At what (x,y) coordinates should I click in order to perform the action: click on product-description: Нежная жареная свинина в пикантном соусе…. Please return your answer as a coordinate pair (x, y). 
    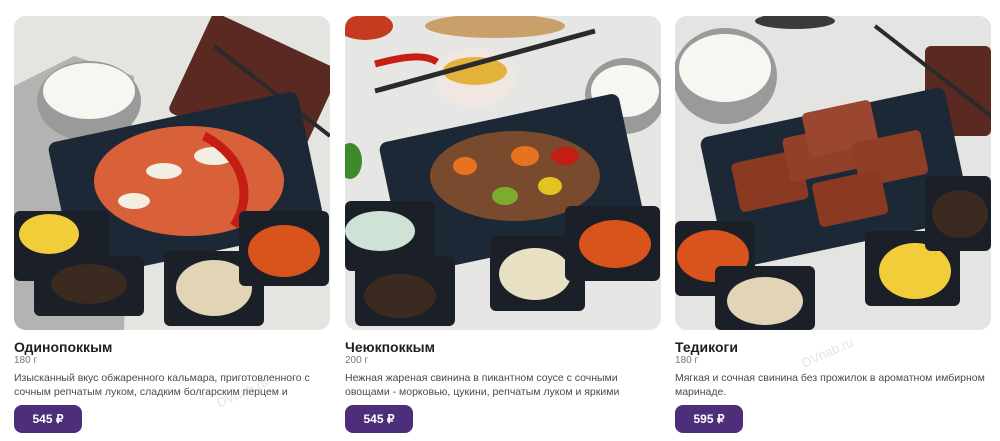
    Looking at the image, I should click on (482, 385).